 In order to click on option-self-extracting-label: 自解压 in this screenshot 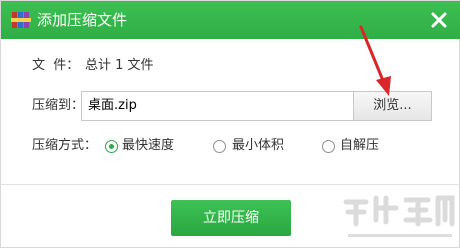, I will do `click(359, 146)`.